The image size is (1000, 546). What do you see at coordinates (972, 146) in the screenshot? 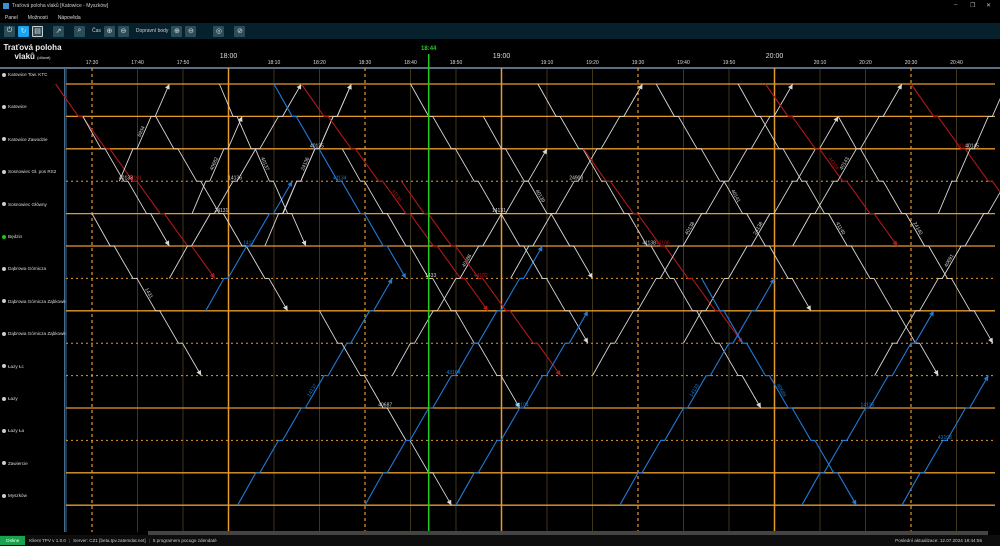
I see `train-number: 40145` at bounding box center [972, 146].